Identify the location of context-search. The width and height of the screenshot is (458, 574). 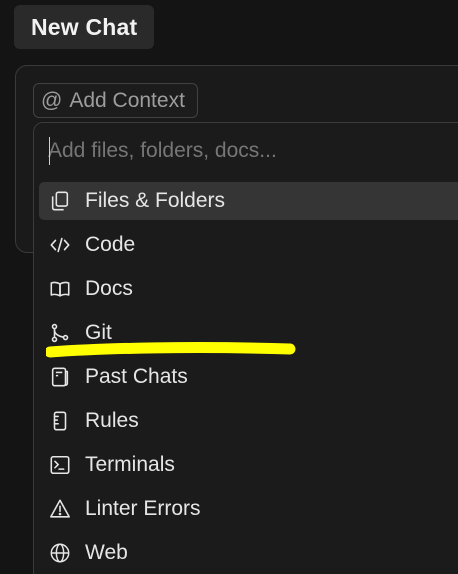
(246, 151).